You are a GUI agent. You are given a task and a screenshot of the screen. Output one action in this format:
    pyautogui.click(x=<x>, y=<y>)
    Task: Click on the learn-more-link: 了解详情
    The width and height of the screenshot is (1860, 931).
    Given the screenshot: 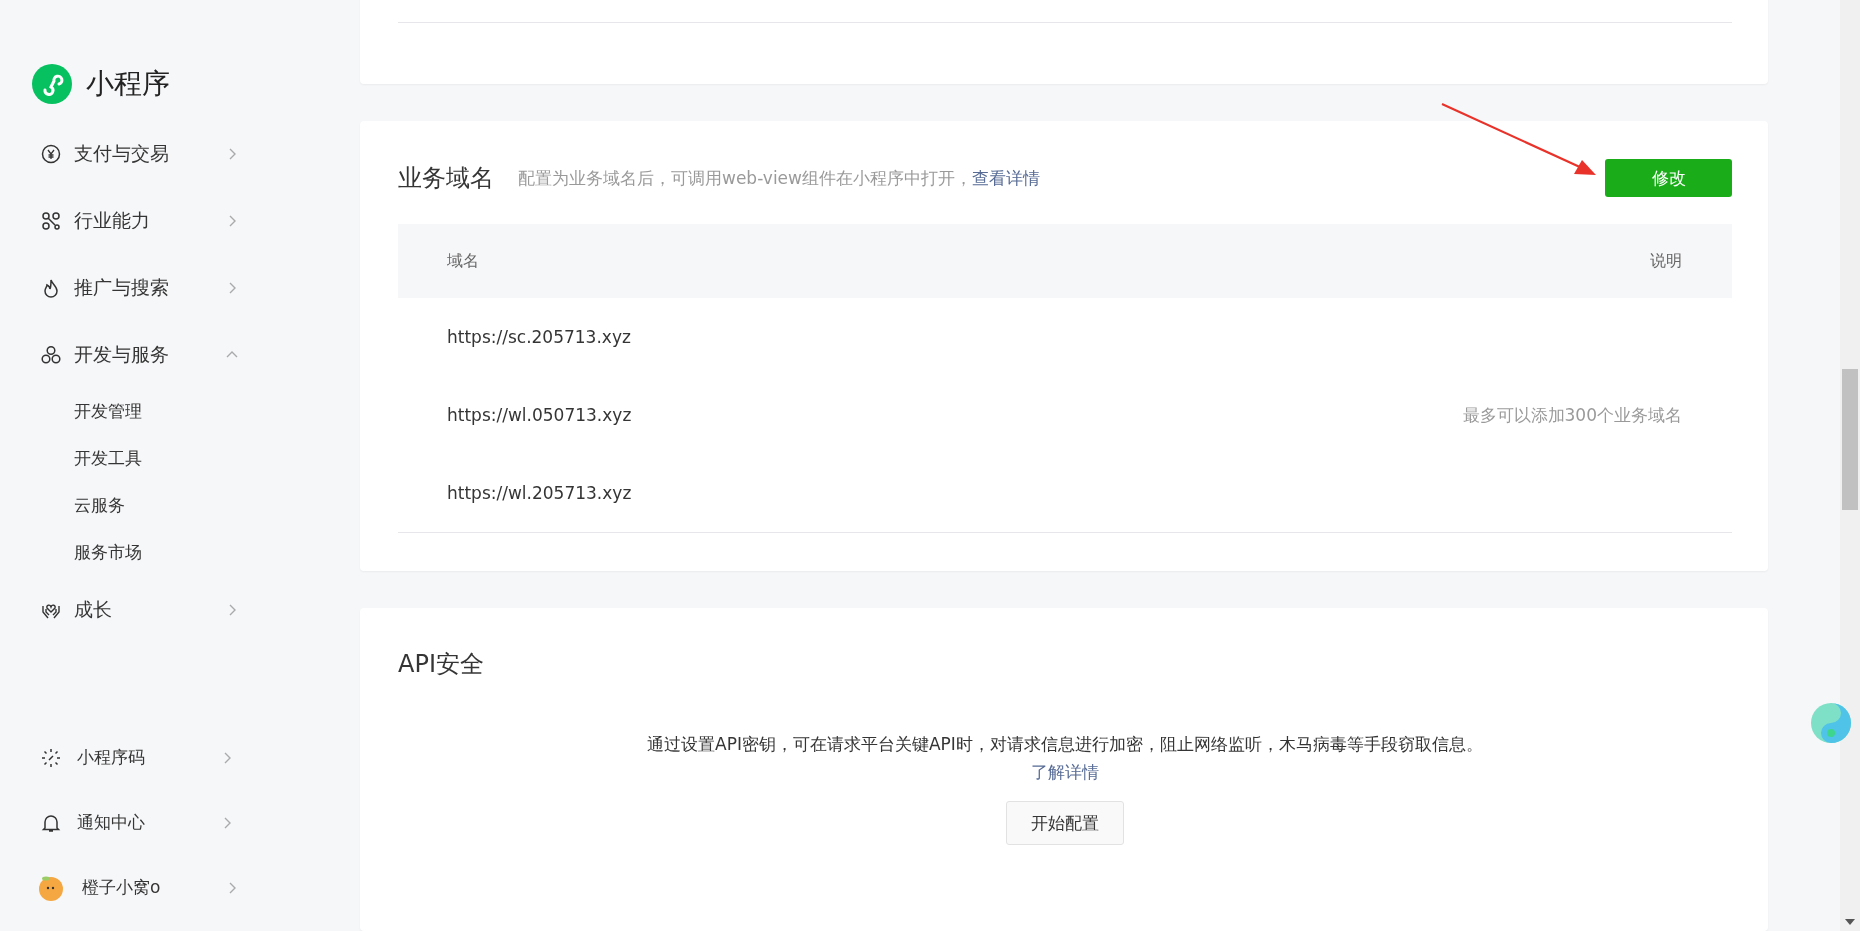 What is the action you would take?
    pyautogui.click(x=1065, y=772)
    